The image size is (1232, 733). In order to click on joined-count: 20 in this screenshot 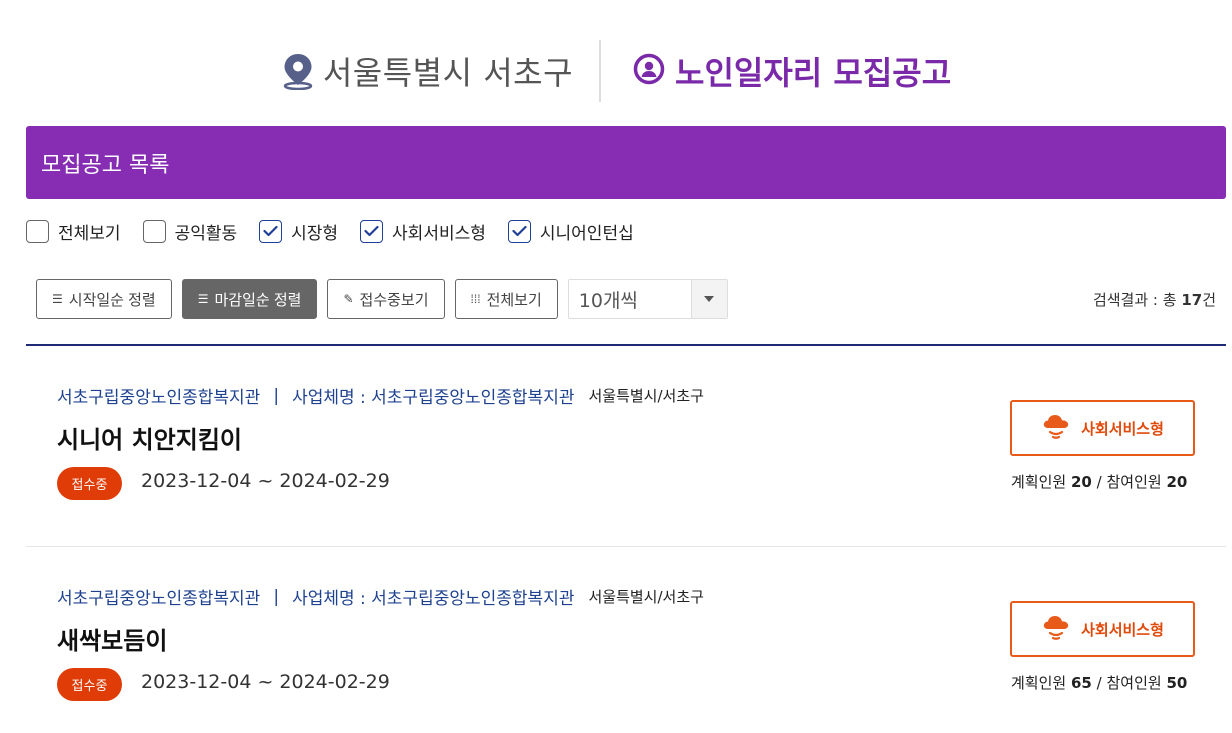, I will do `click(1177, 482)`.